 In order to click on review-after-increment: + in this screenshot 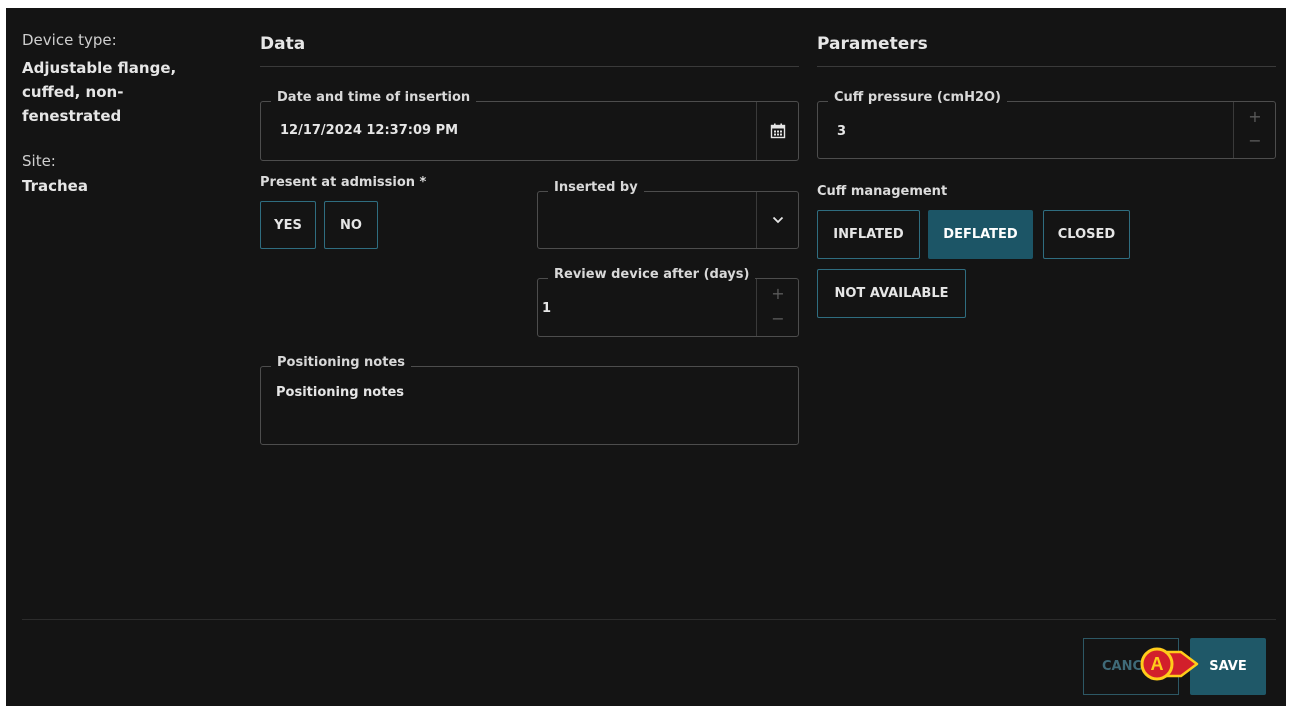, I will do `click(778, 293)`.